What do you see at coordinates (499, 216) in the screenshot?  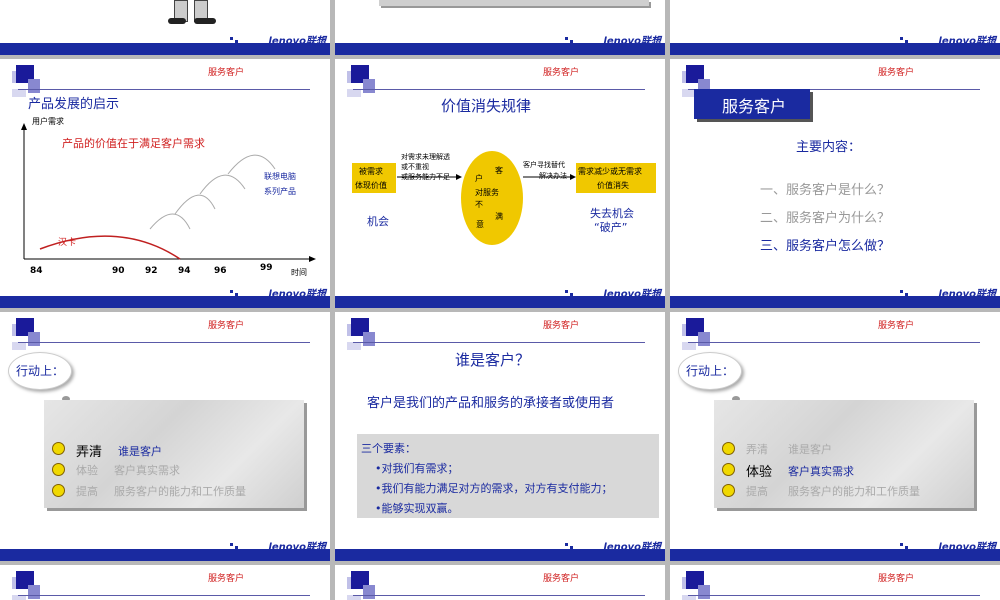 I see `circle-char: 满` at bounding box center [499, 216].